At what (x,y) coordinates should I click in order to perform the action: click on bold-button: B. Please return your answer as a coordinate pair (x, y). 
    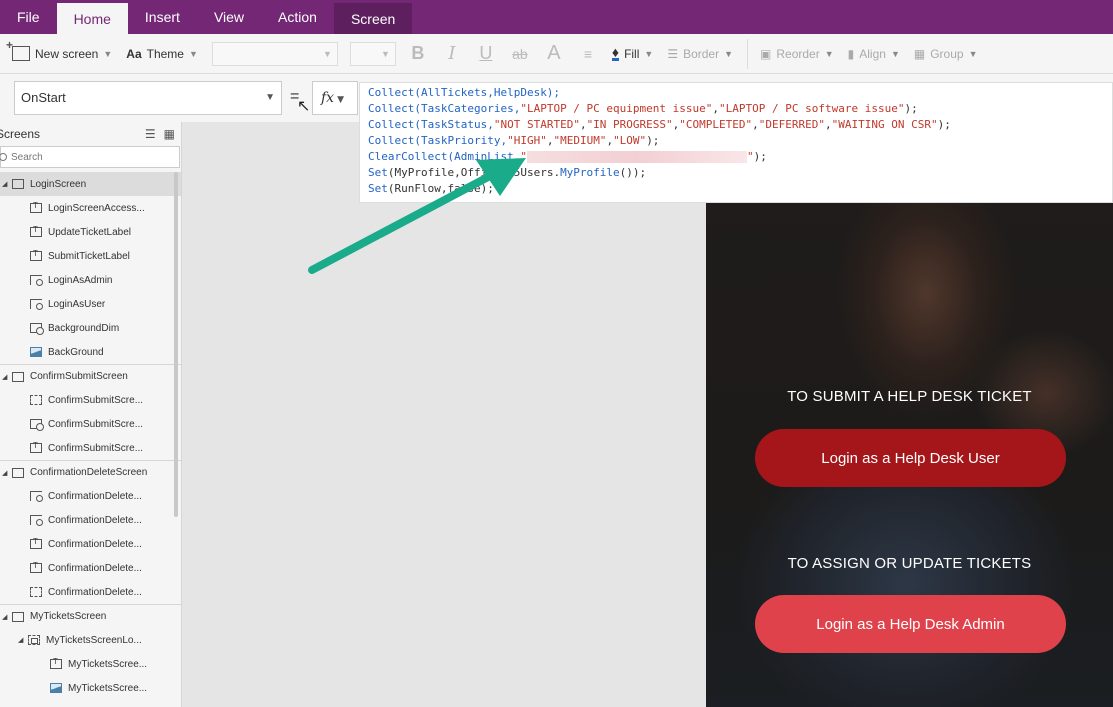
    Looking at the image, I should click on (418, 53).